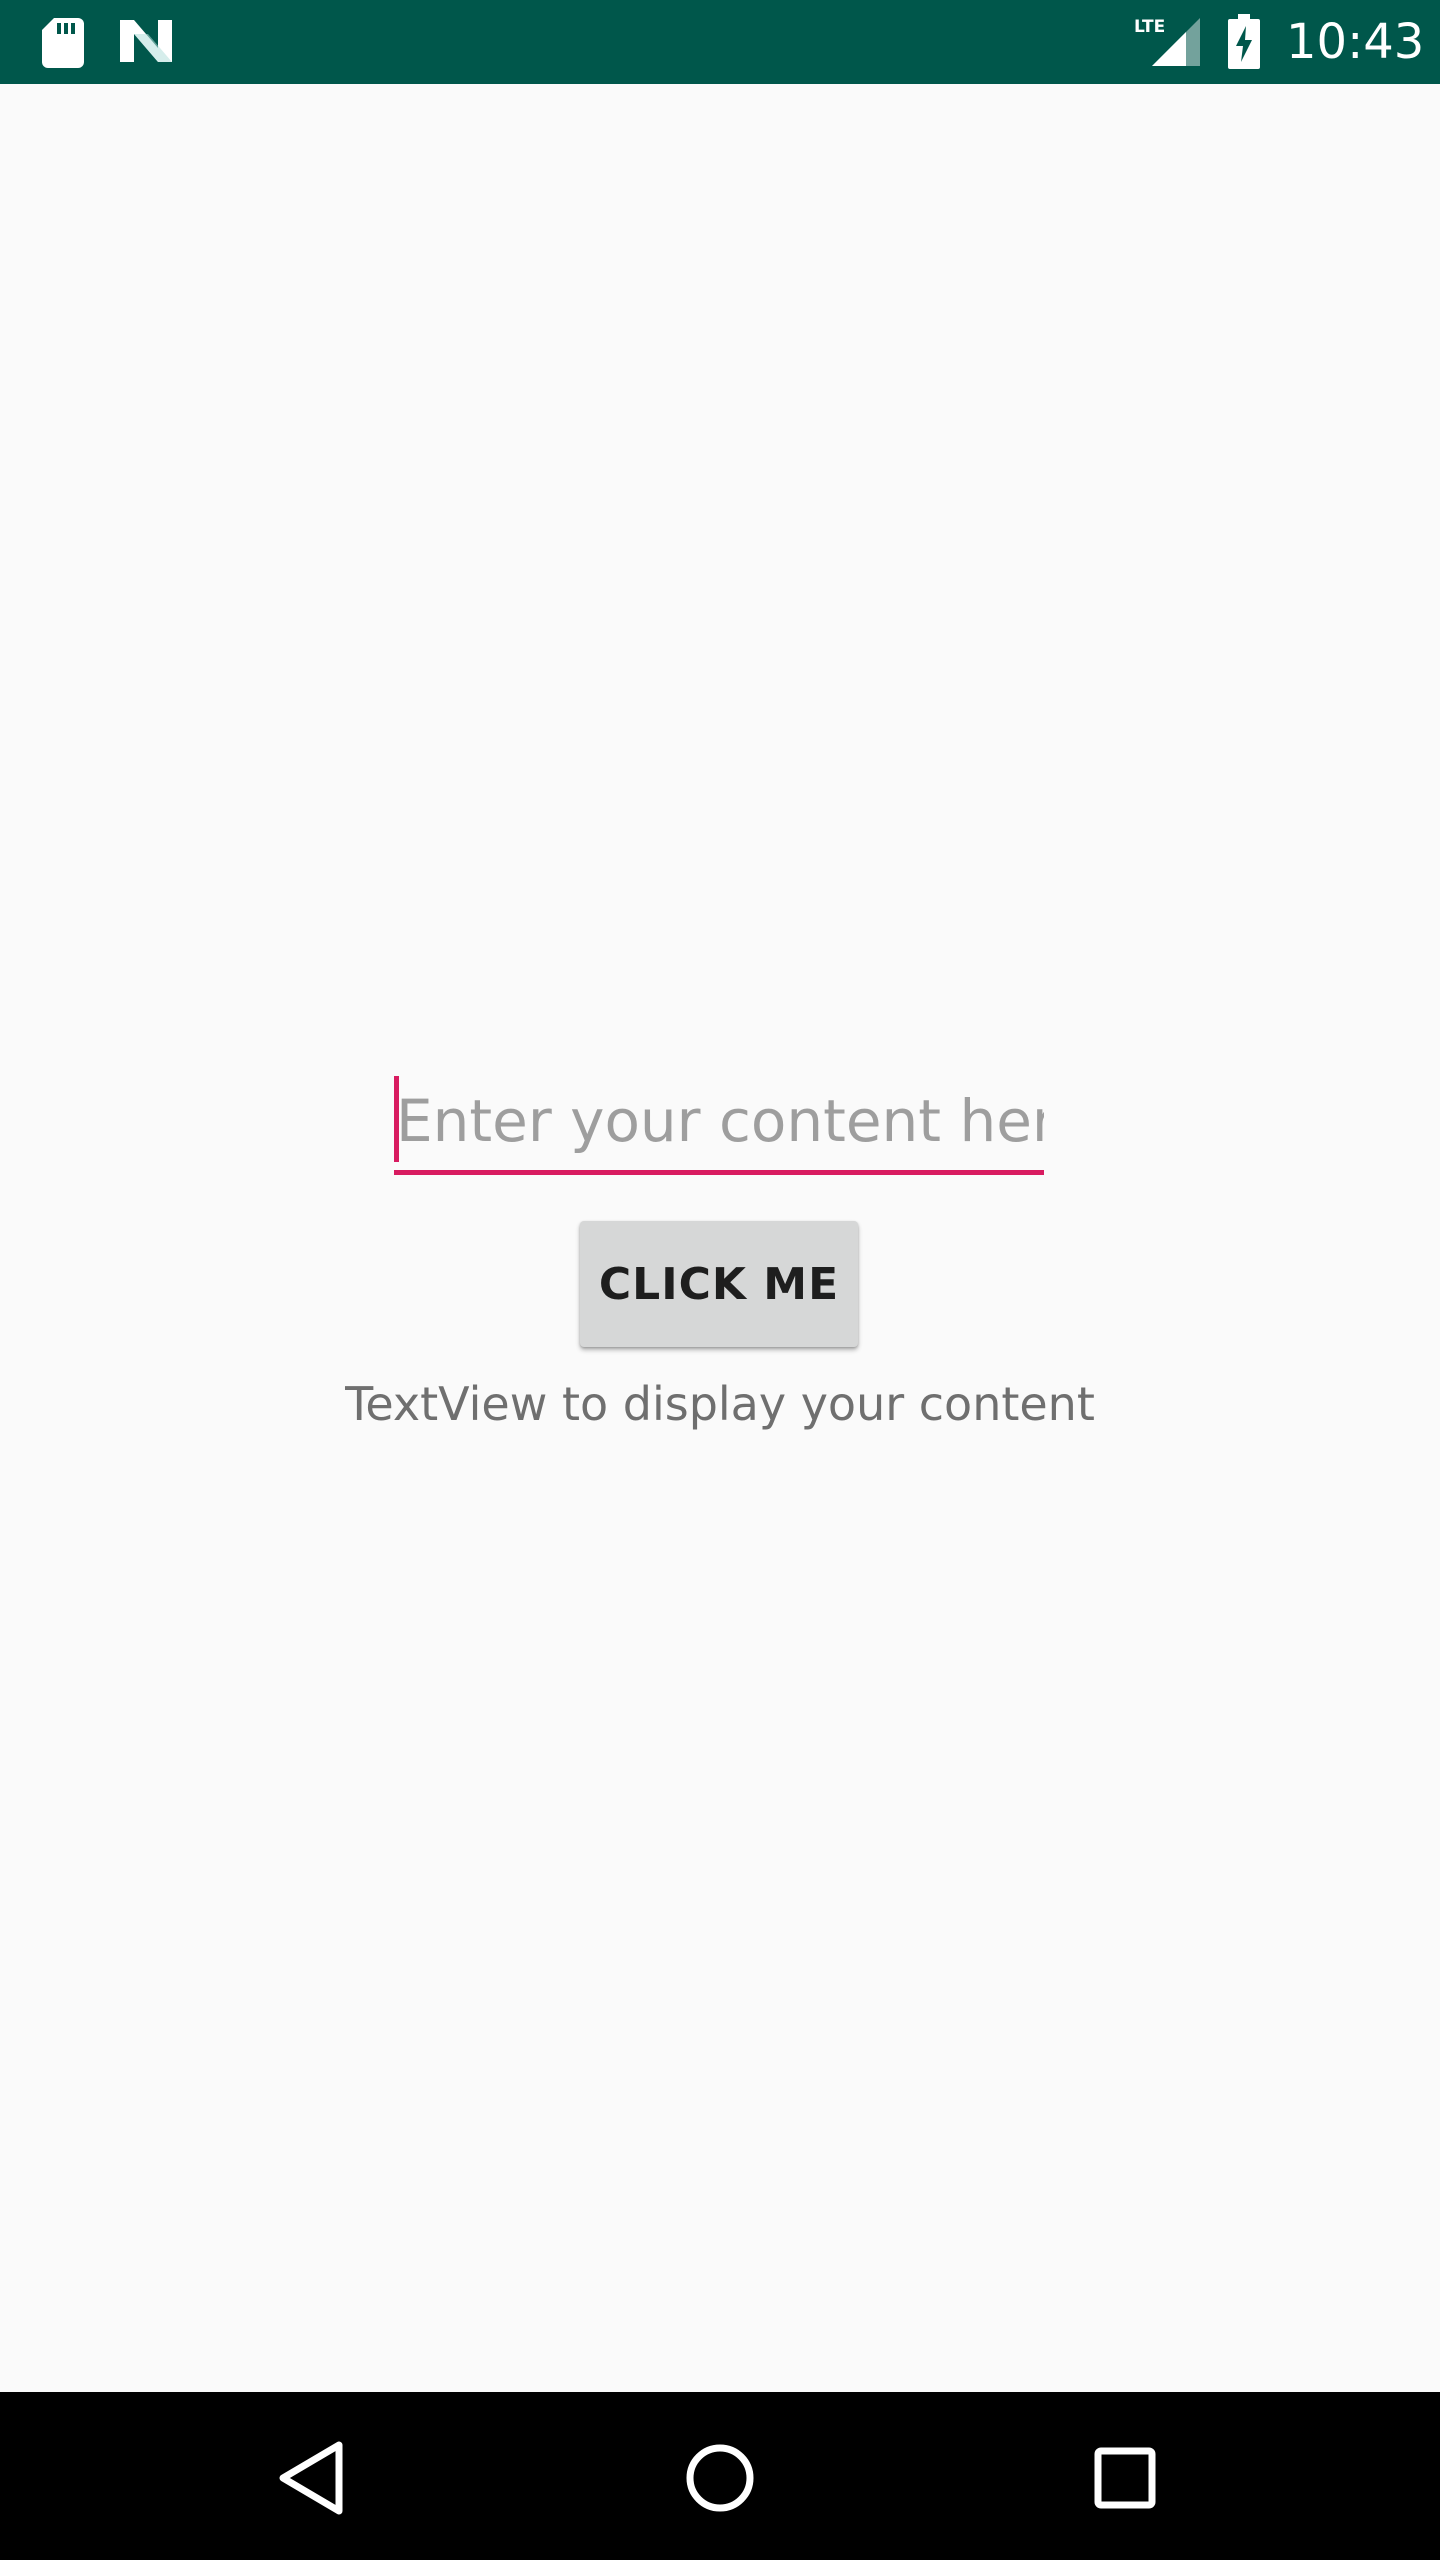 The width and height of the screenshot is (1440, 2560). Describe the element at coordinates (1125, 2478) in the screenshot. I see `recents-icon` at that location.